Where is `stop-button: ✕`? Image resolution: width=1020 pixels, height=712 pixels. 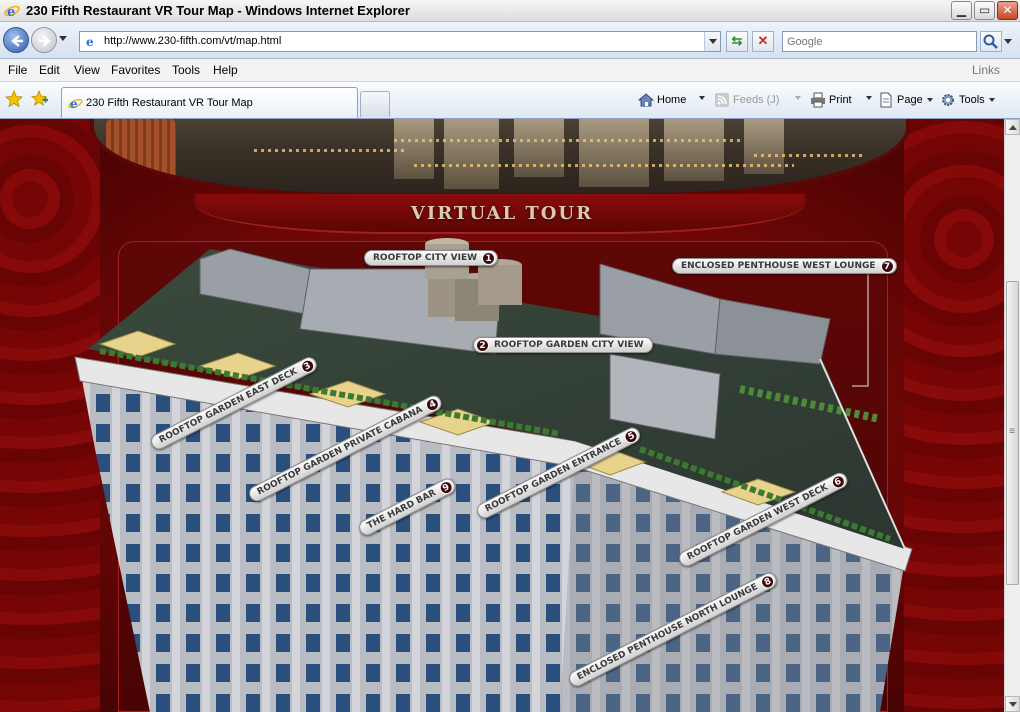
stop-button: ✕ is located at coordinates (763, 41).